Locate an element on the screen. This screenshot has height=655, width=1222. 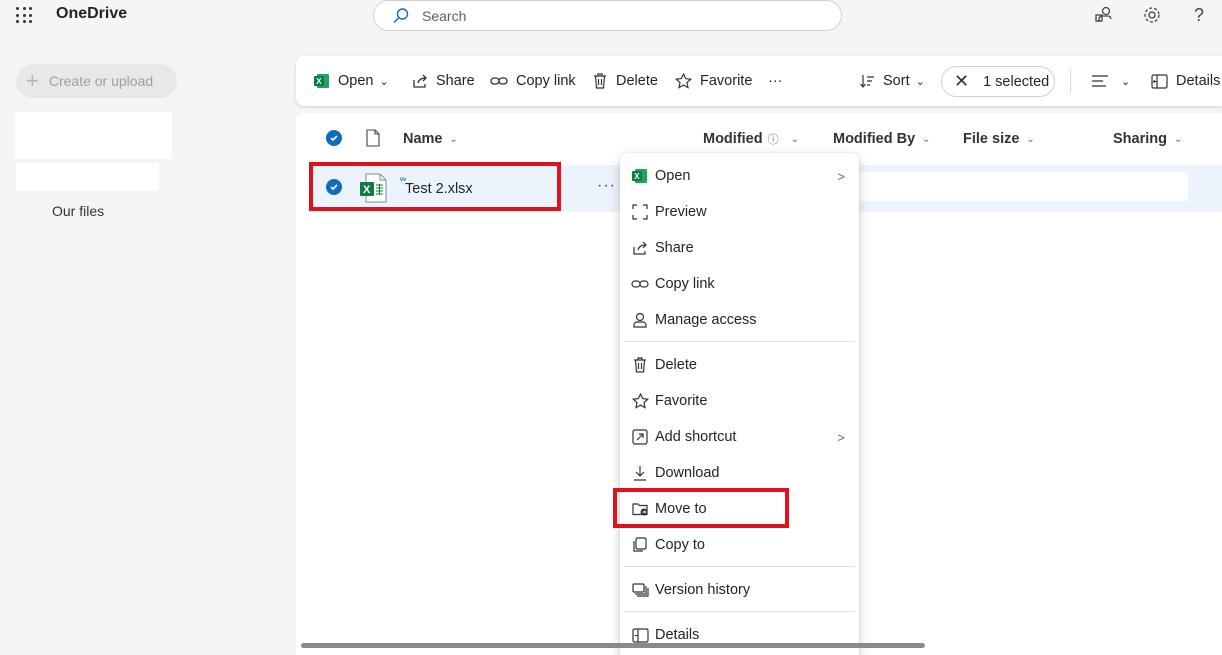
menu-label: Version history is located at coordinates (703, 590).